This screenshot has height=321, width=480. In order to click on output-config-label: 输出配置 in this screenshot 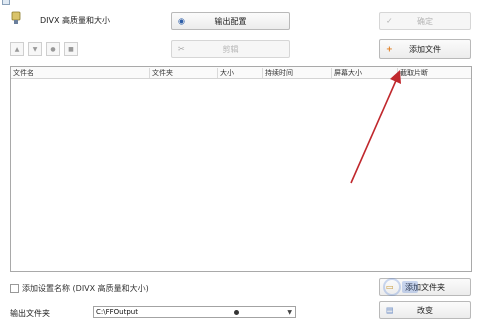, I will do `click(230, 21)`.